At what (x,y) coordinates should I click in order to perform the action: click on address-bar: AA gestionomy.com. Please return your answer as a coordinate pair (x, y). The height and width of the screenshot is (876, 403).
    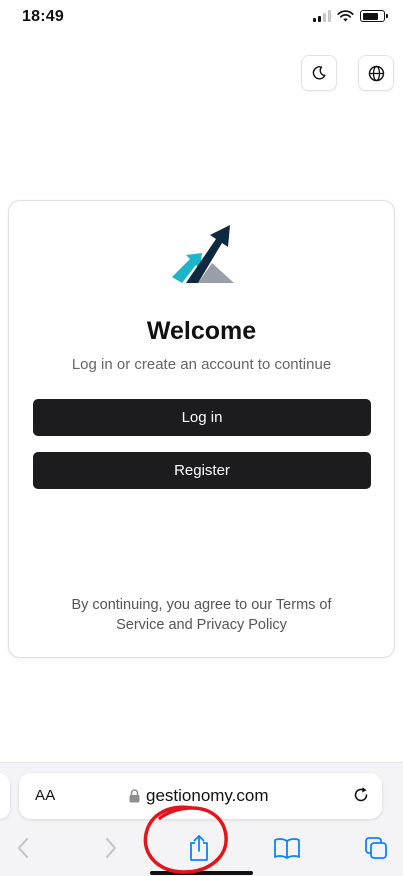
    Looking at the image, I should click on (200, 796).